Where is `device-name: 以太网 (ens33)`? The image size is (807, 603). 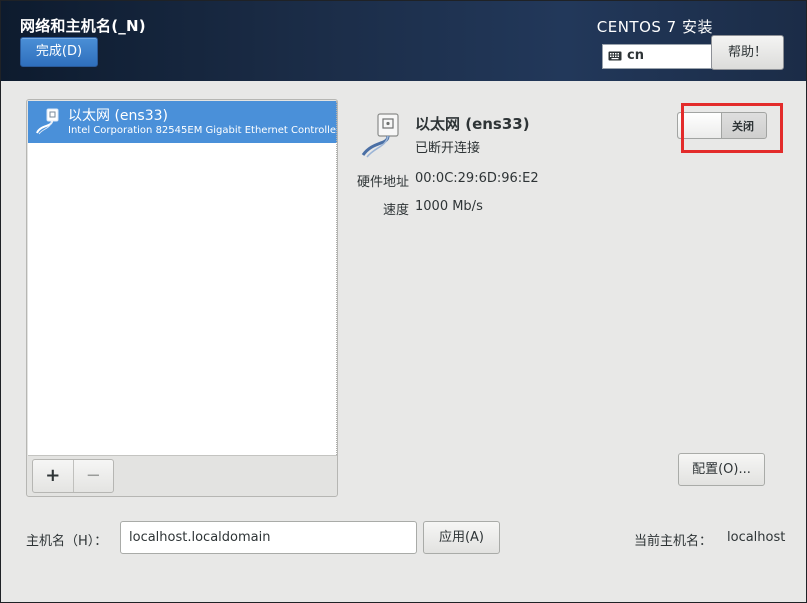
device-name: 以太网 (ens33) is located at coordinates (472, 124).